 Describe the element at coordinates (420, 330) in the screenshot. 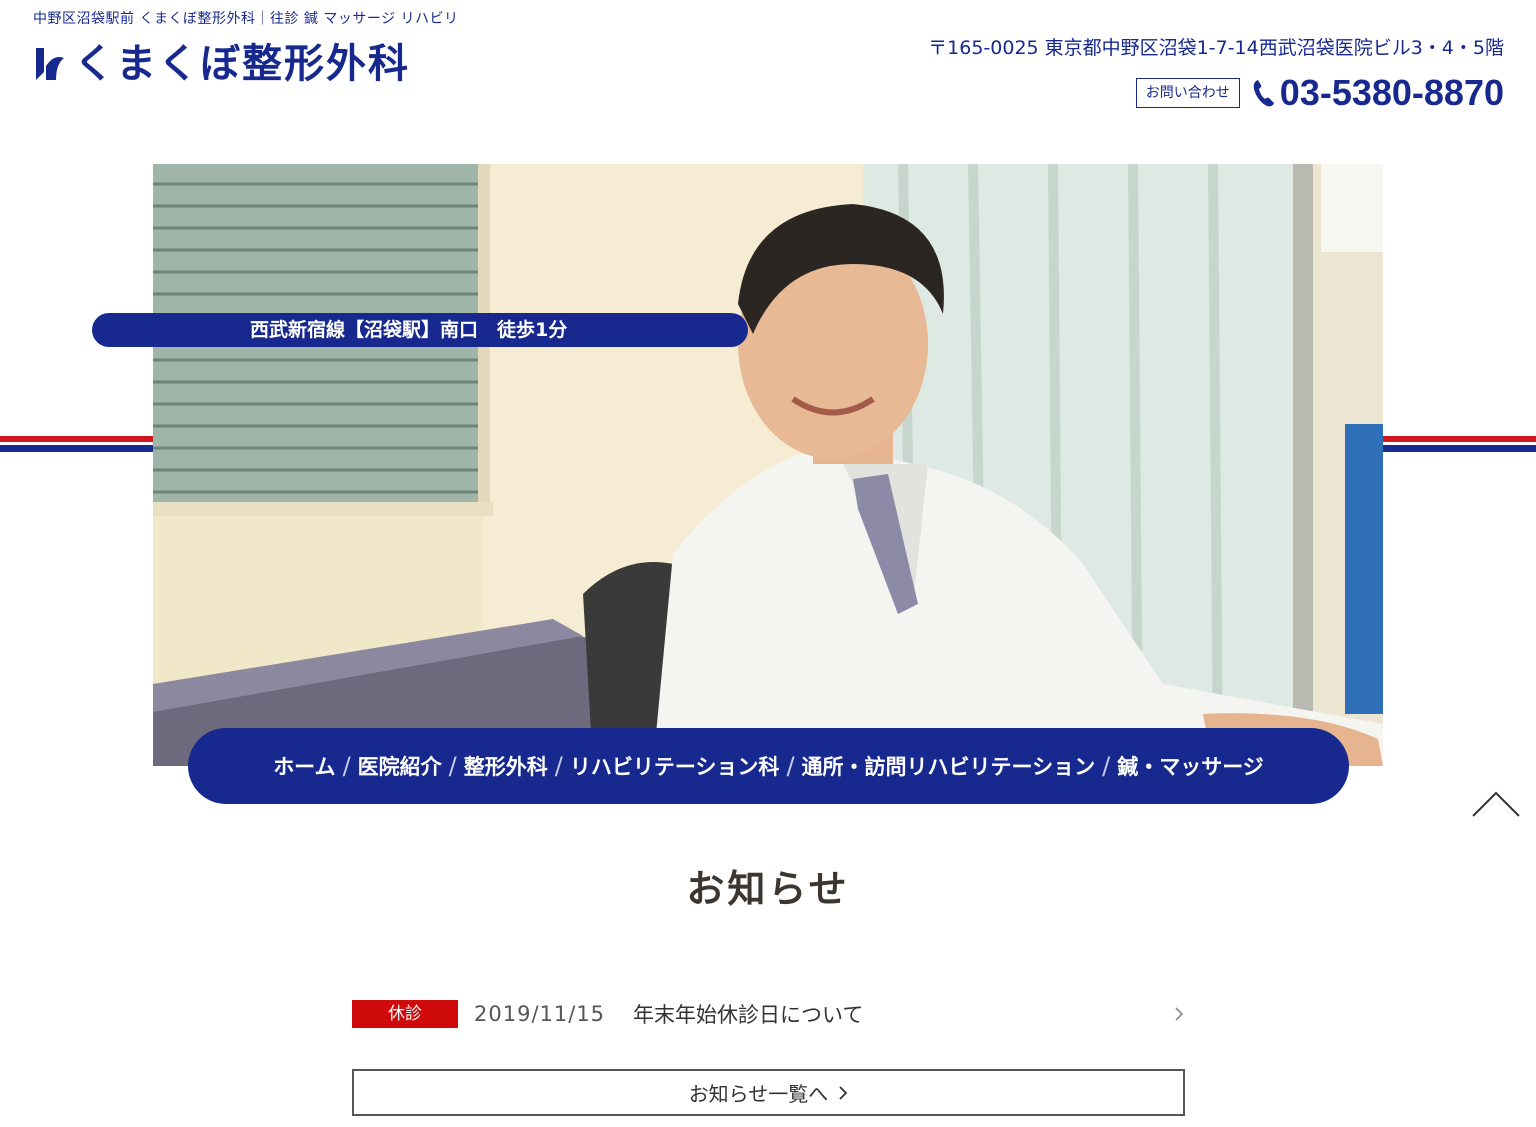

I see `access-banner: 西武新宿線【沼袋駅】南口 徒歩1分` at that location.